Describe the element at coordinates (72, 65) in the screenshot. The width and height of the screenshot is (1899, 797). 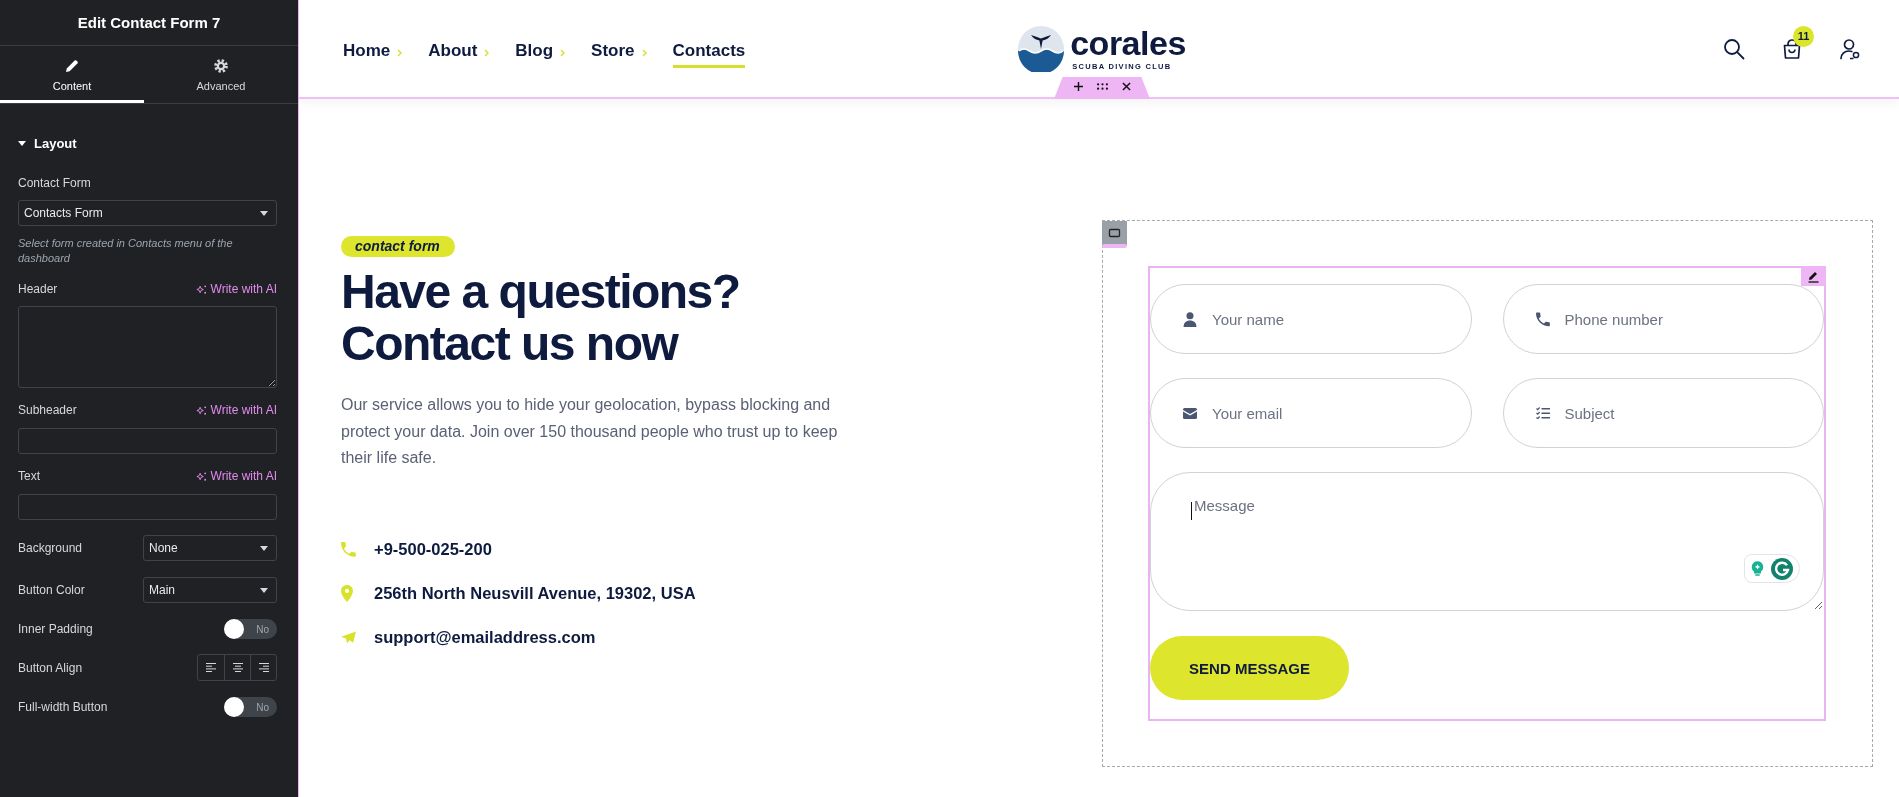
I see `pencil-icon` at that location.